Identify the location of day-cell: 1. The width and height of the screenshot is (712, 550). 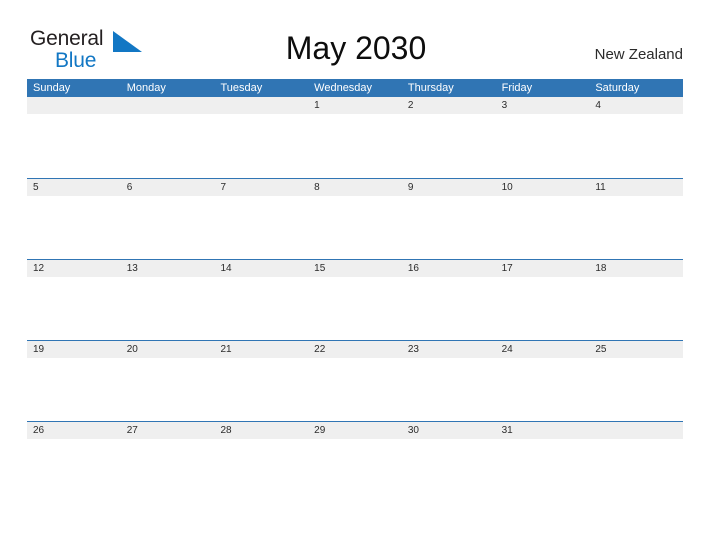
(355, 137).